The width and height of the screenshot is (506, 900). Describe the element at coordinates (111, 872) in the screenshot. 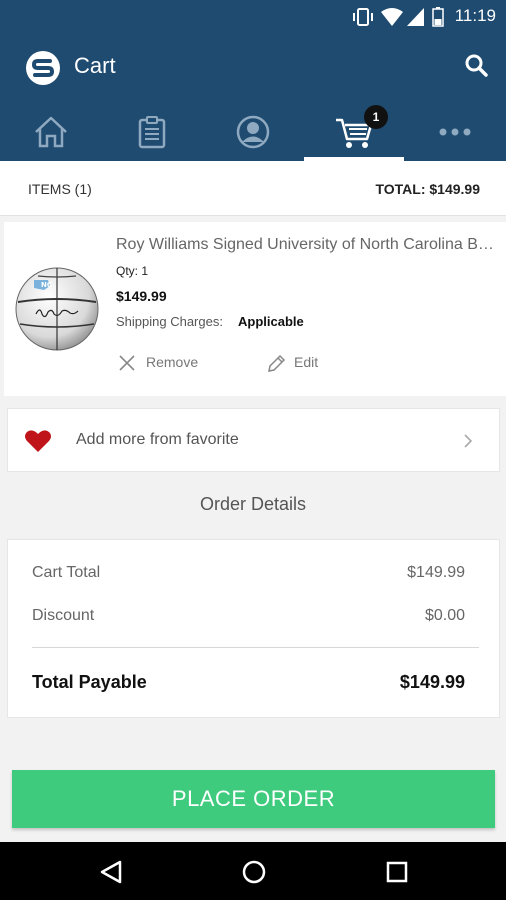

I see `back-icon` at that location.